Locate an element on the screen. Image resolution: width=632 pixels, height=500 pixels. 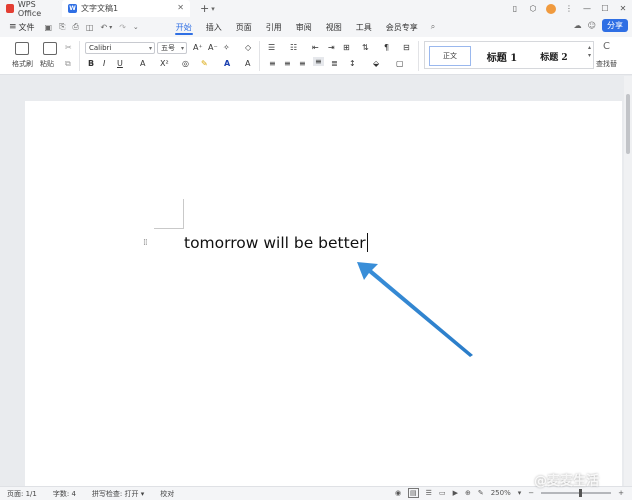
zoom-in-icon: + is located at coordinates (621, 493).